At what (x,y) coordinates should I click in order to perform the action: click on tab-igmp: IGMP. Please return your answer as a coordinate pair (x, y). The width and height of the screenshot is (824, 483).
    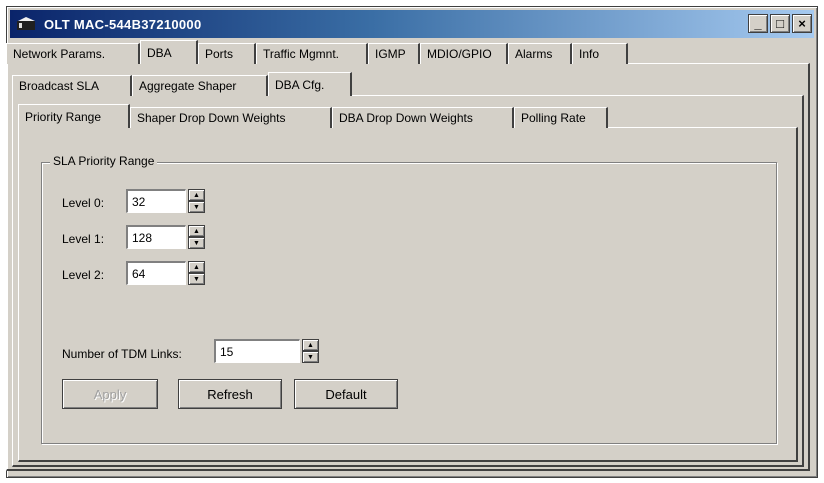
    Looking at the image, I should click on (394, 53).